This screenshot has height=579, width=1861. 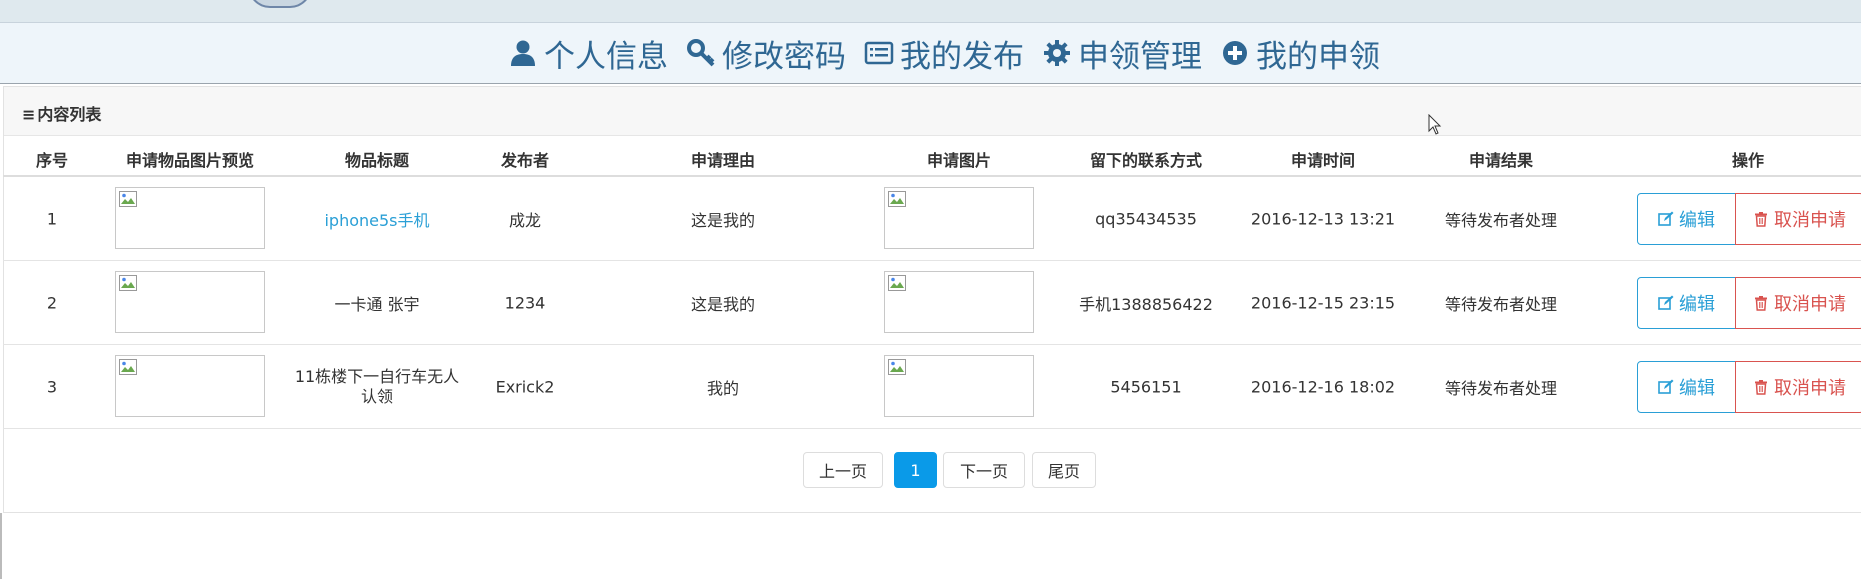 I want to click on item-title-link: iphone5s手机, so click(x=376, y=219).